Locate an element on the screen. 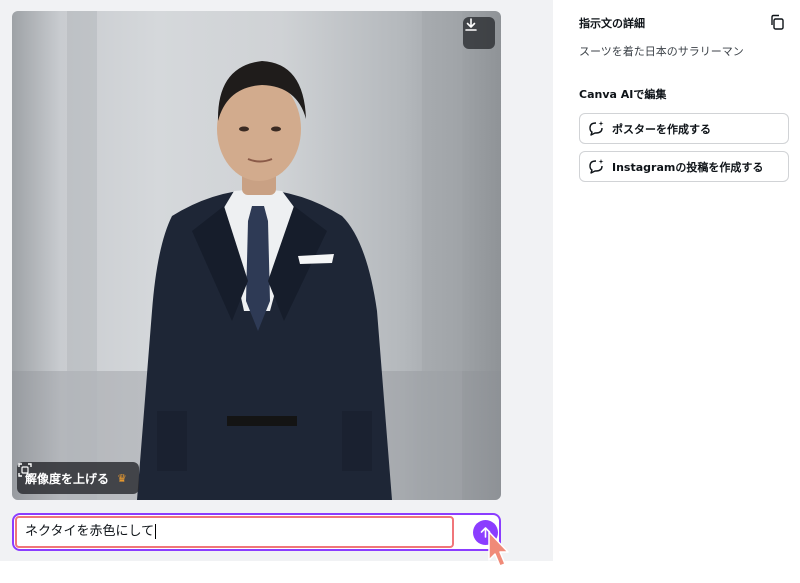 Image resolution: width=800 pixels, height=583 pixels. create-instagram-post-label: Instagramの投稿を作成する is located at coordinates (688, 167).